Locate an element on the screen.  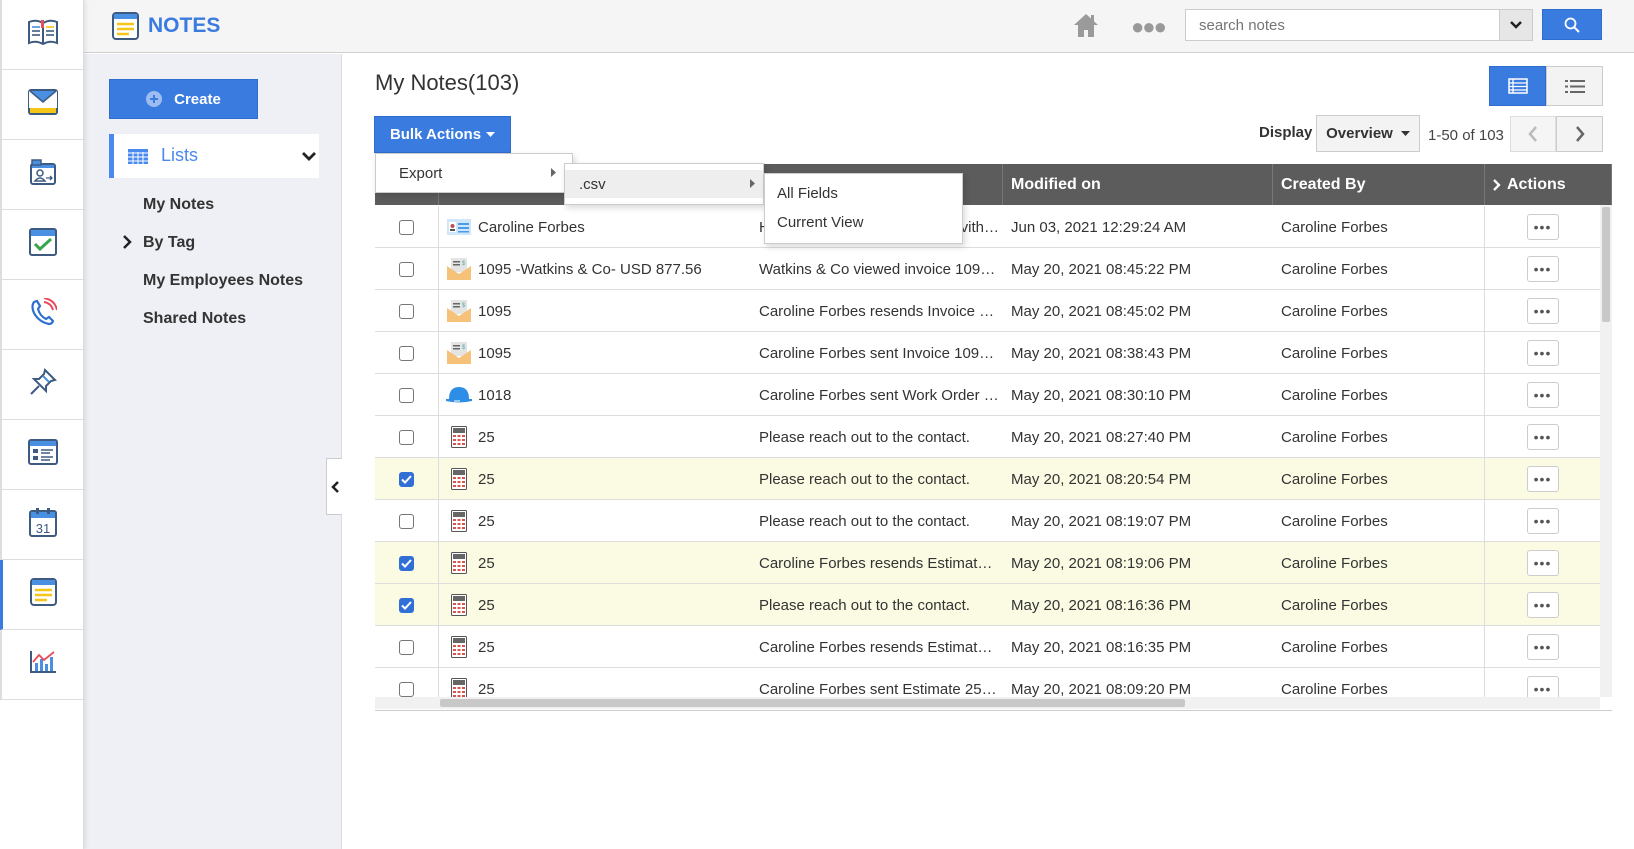
caret-right-icon is located at coordinates (752, 183).